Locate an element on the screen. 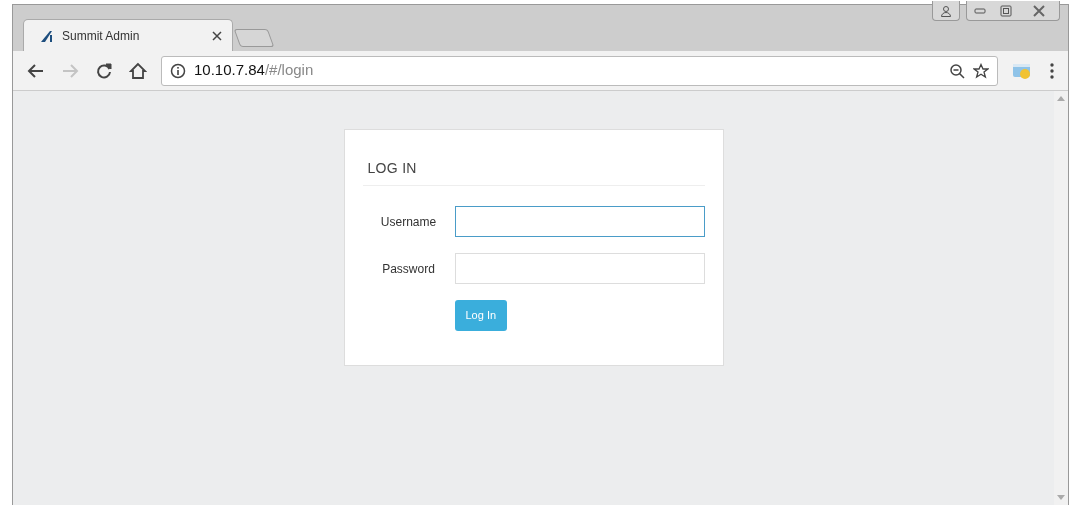  info-icon is located at coordinates (178, 70).